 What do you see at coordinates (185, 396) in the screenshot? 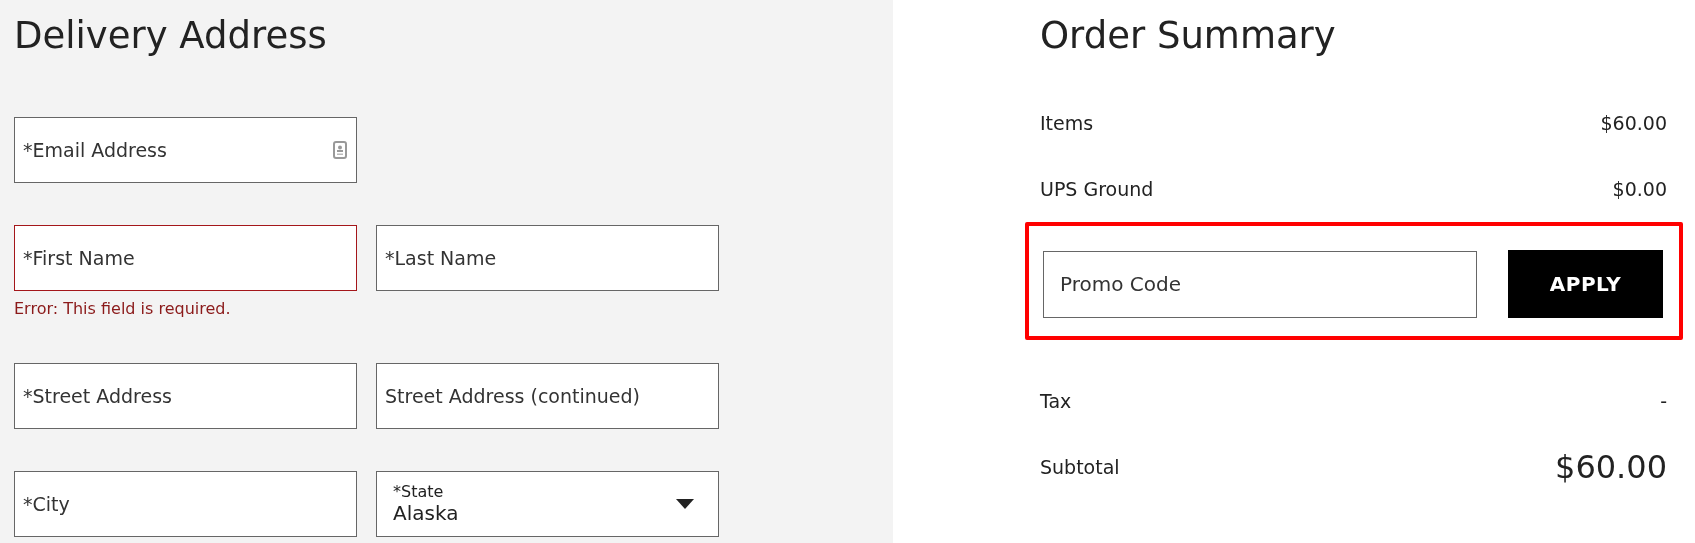
I see `input-field: *Street Address` at bounding box center [185, 396].